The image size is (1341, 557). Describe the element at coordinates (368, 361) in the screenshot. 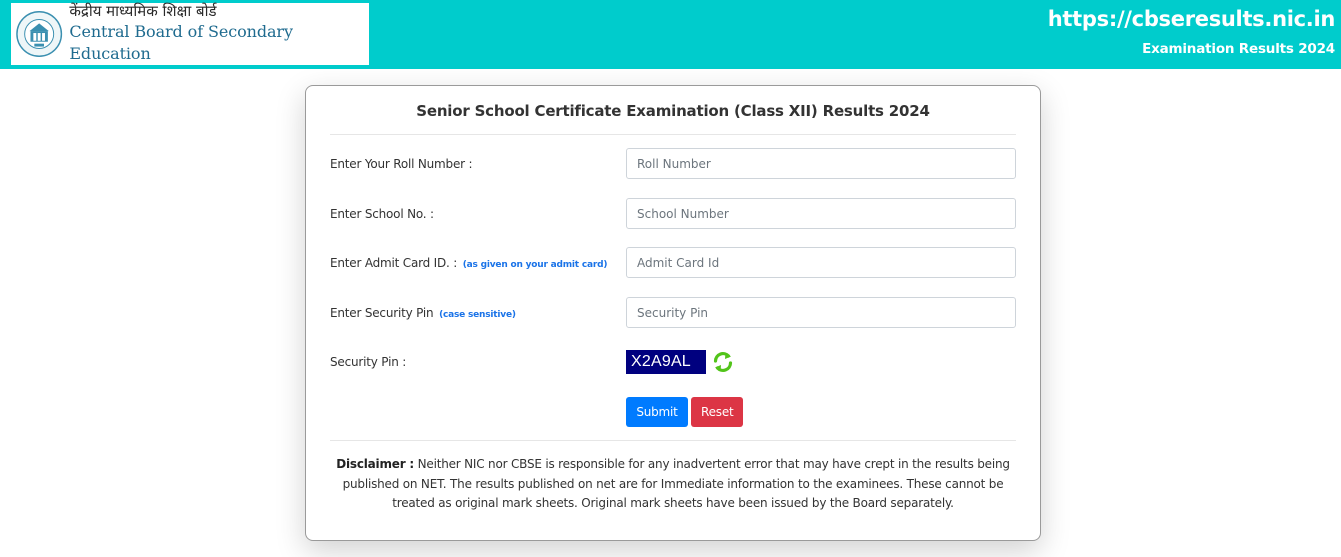

I see `captcha-label: Security Pin :` at that location.